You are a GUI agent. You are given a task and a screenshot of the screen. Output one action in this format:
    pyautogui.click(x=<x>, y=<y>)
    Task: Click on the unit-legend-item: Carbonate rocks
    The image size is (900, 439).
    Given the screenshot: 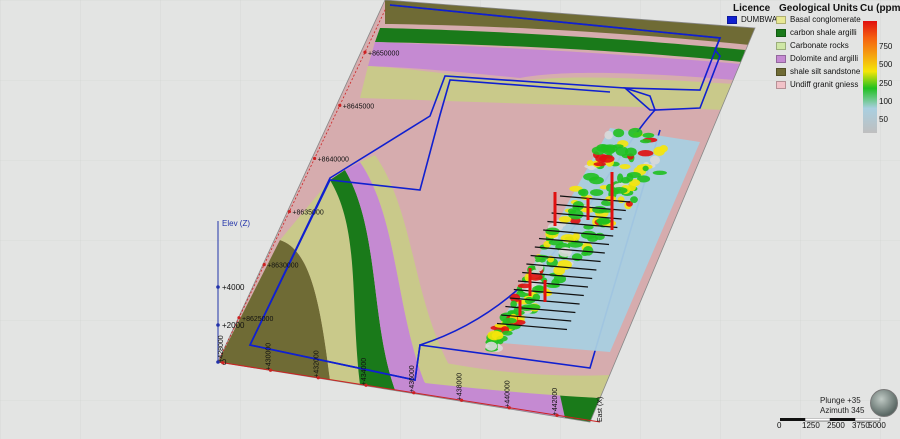 What is the action you would take?
    pyautogui.click(x=812, y=45)
    